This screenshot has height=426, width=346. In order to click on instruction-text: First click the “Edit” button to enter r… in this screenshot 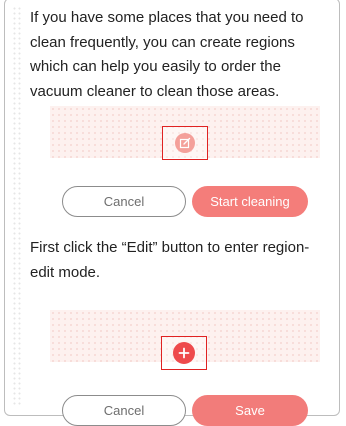, I will do `click(170, 260)`.